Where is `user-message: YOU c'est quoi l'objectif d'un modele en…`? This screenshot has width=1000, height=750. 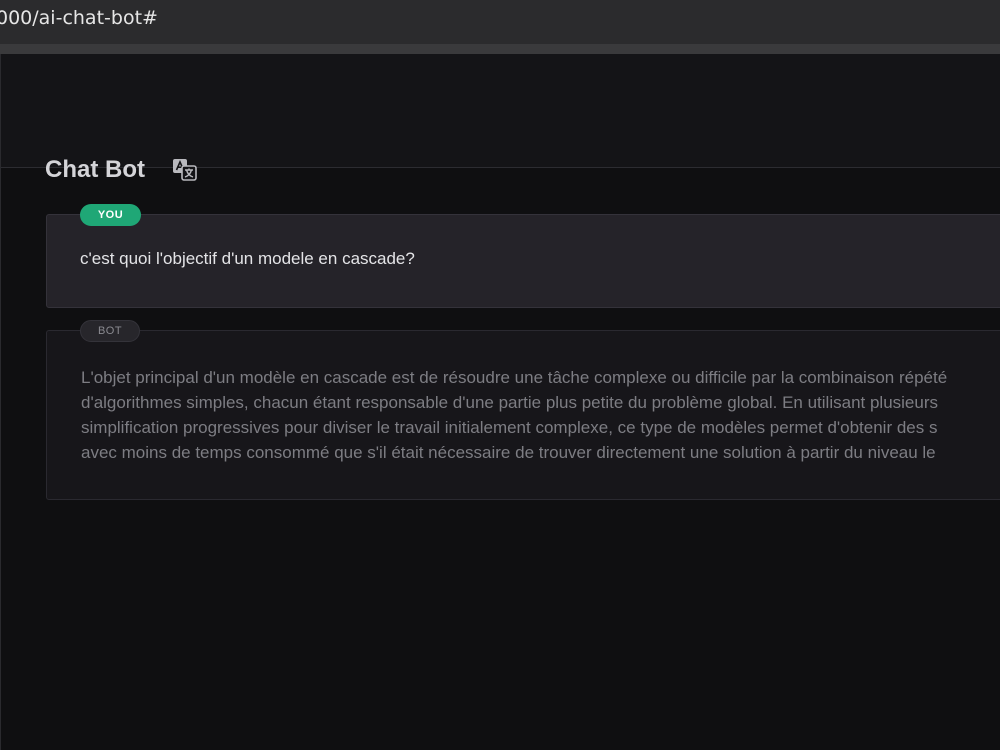 user-message: YOU c'est quoi l'objectif d'un modele en… is located at coordinates (523, 256).